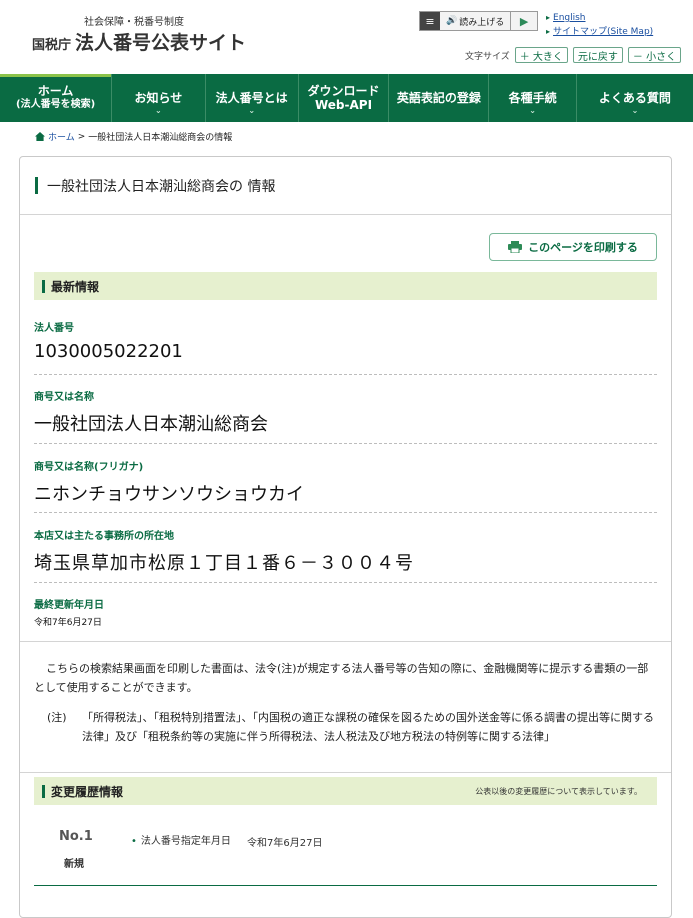  I want to click on print-page-button: このページを印刷する, so click(573, 247).